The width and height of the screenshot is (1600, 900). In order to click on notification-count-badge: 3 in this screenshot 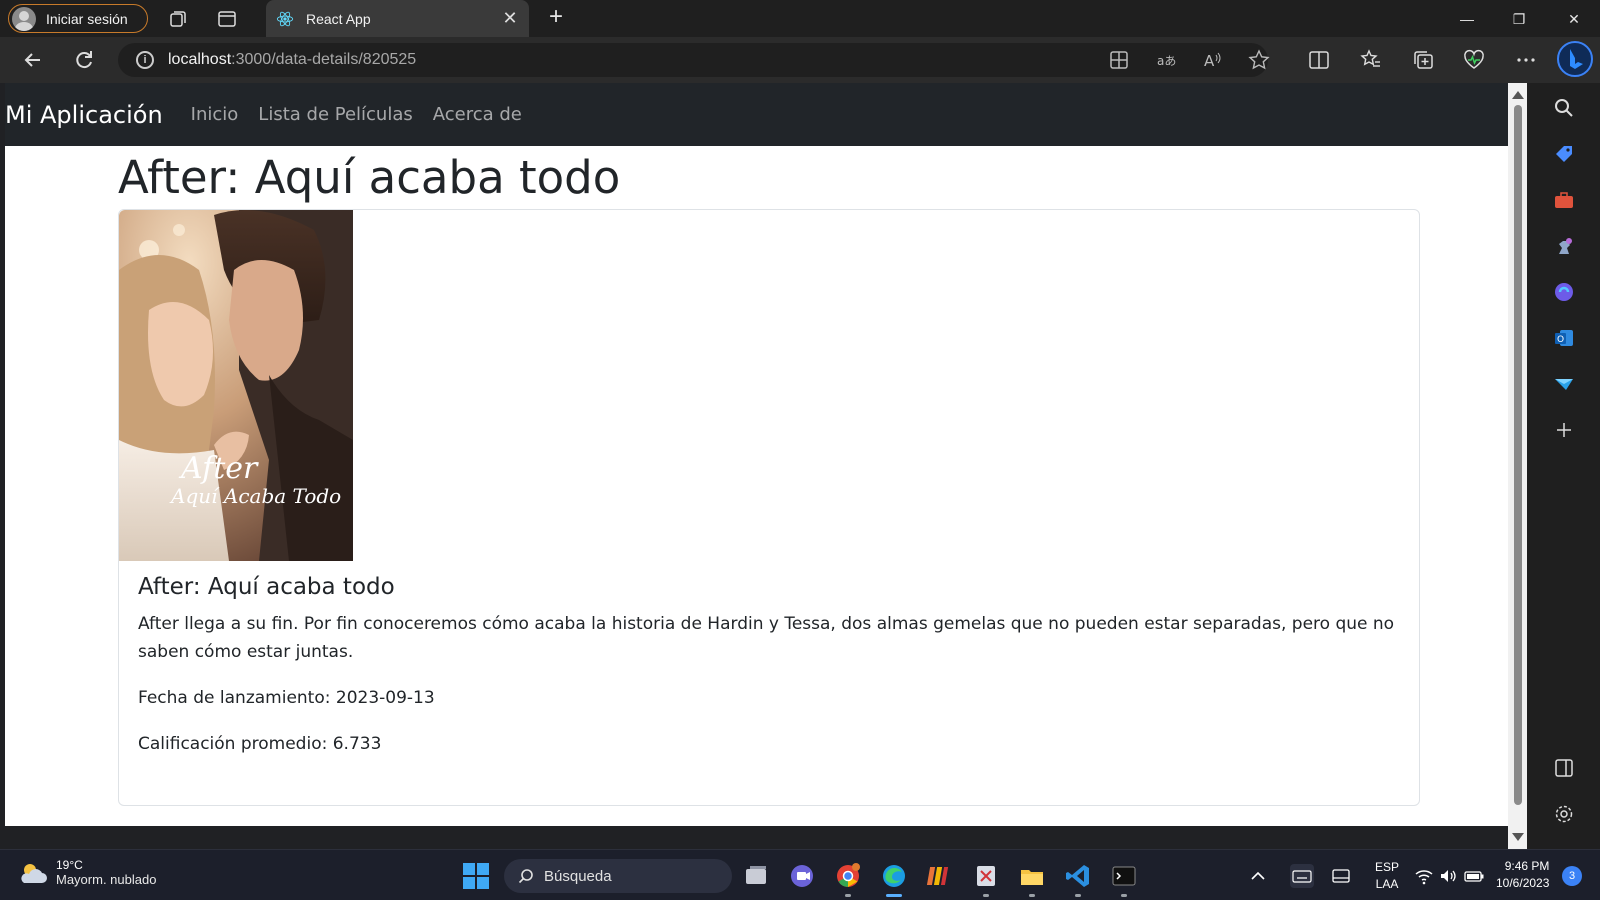, I will do `click(1572, 876)`.